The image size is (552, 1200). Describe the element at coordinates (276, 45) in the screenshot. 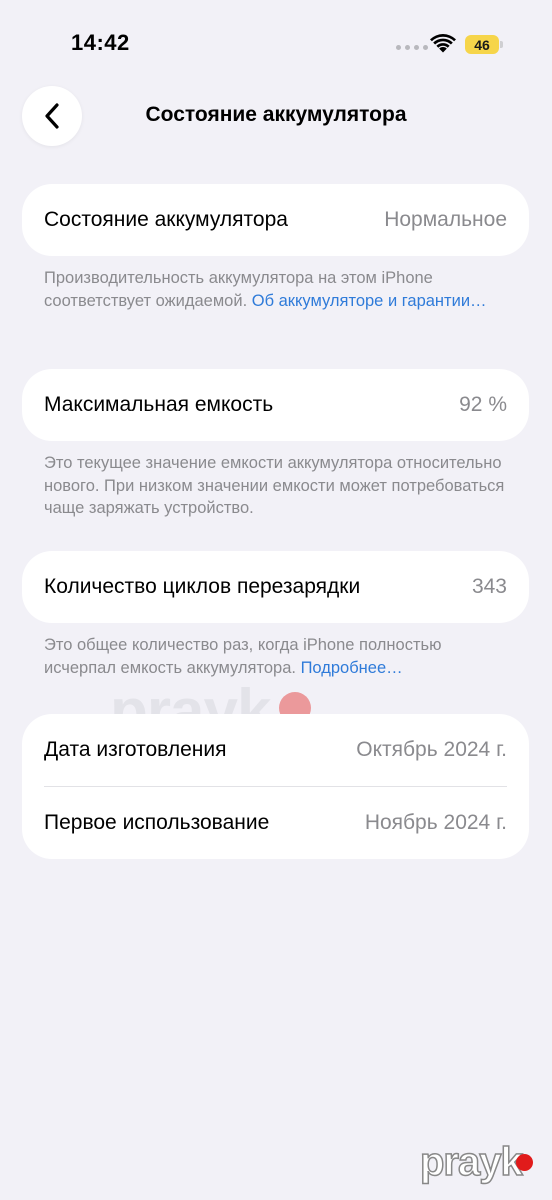

I see `status-bar: 14:42 46` at that location.